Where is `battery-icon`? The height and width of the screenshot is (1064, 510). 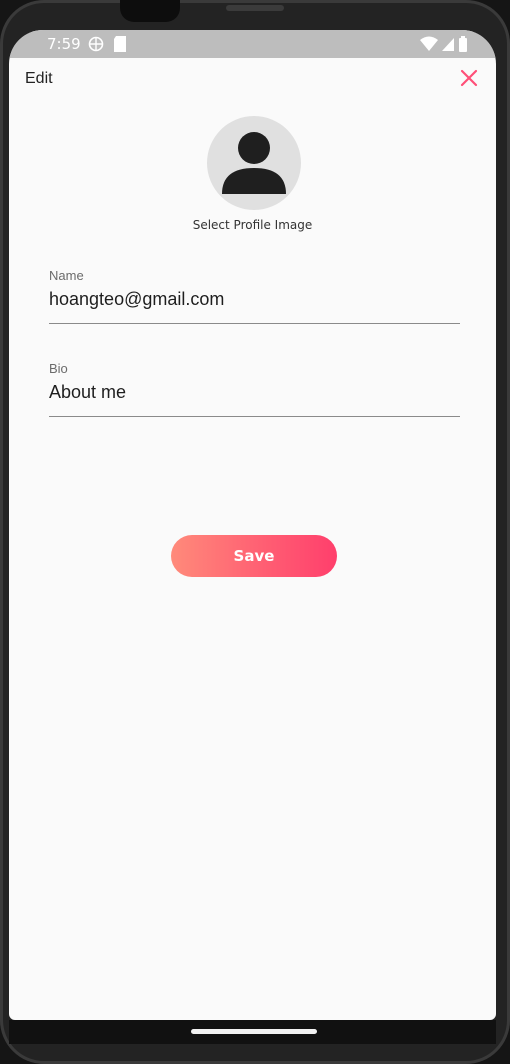 battery-icon is located at coordinates (463, 44).